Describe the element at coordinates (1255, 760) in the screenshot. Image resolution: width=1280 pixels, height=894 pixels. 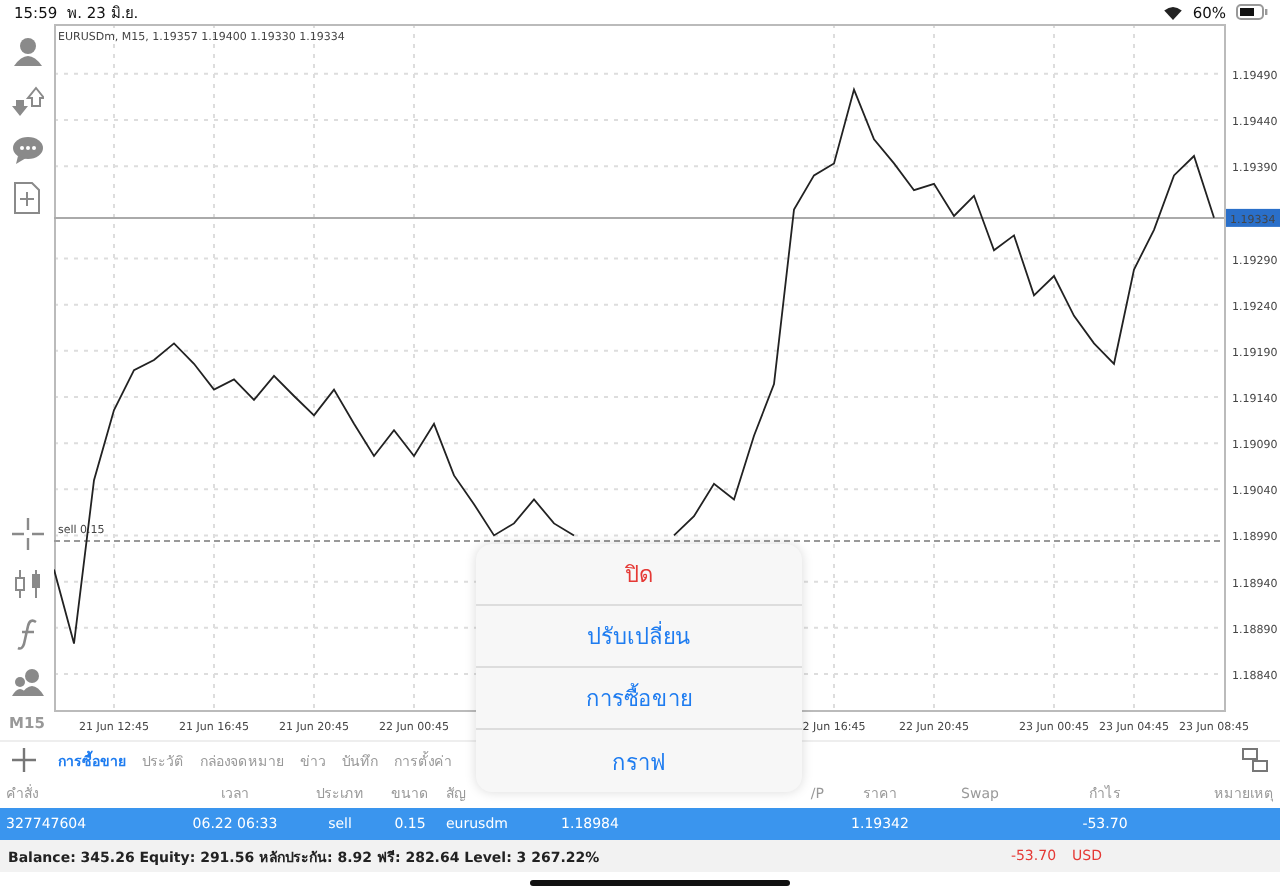
I see `layout-icon` at that location.